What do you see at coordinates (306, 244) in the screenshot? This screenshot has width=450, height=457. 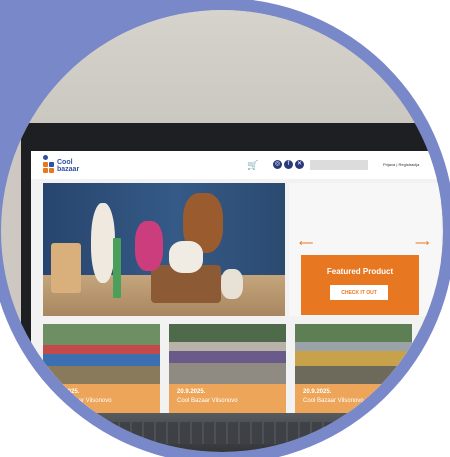 I see `arrow-left-icon: ⟵` at bounding box center [306, 244].